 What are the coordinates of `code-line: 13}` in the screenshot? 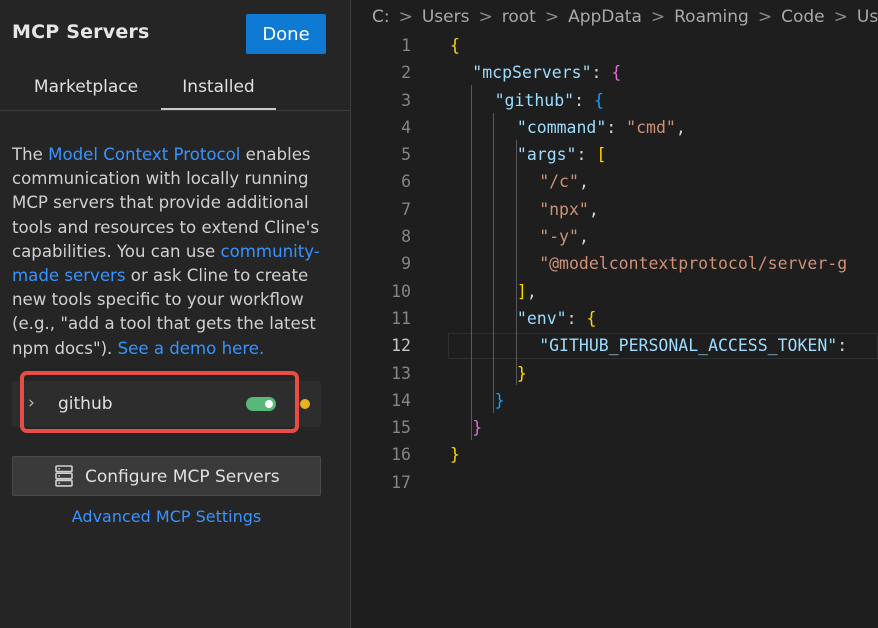 It's located at (615, 373).